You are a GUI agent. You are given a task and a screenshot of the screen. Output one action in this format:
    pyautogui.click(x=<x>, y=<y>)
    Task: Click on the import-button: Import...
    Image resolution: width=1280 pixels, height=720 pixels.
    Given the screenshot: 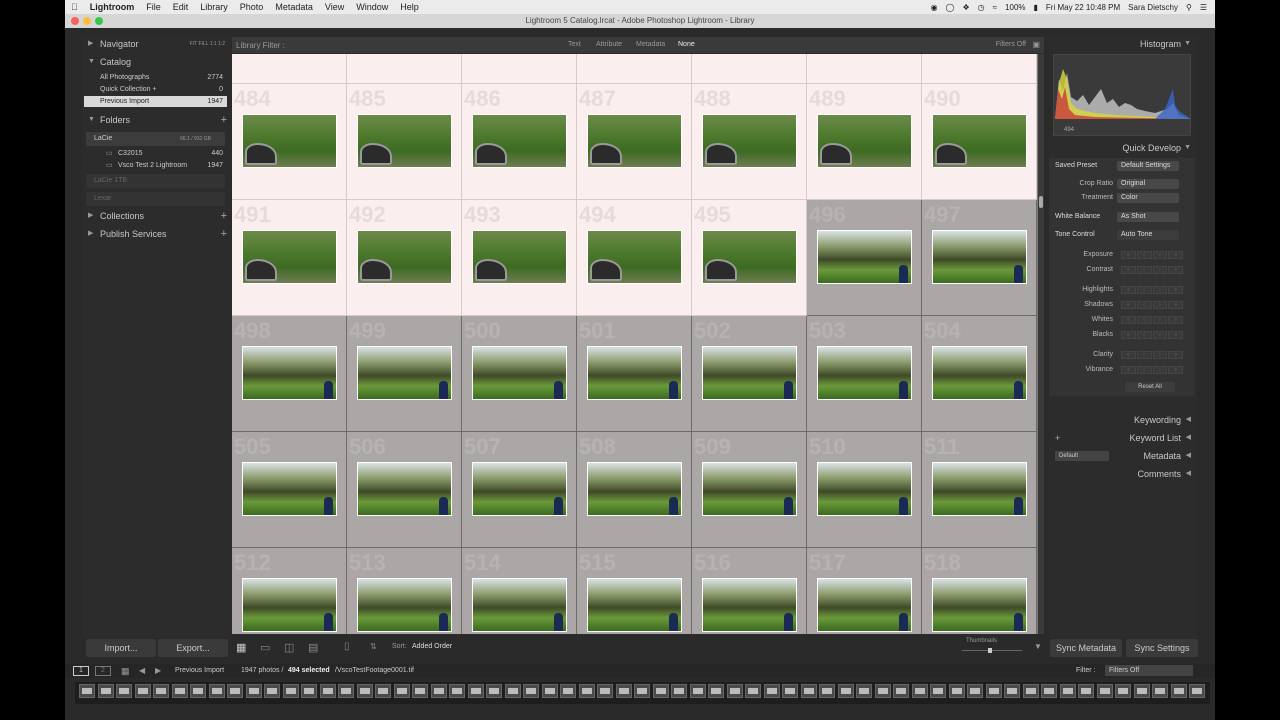 What is the action you would take?
    pyautogui.click(x=121, y=648)
    